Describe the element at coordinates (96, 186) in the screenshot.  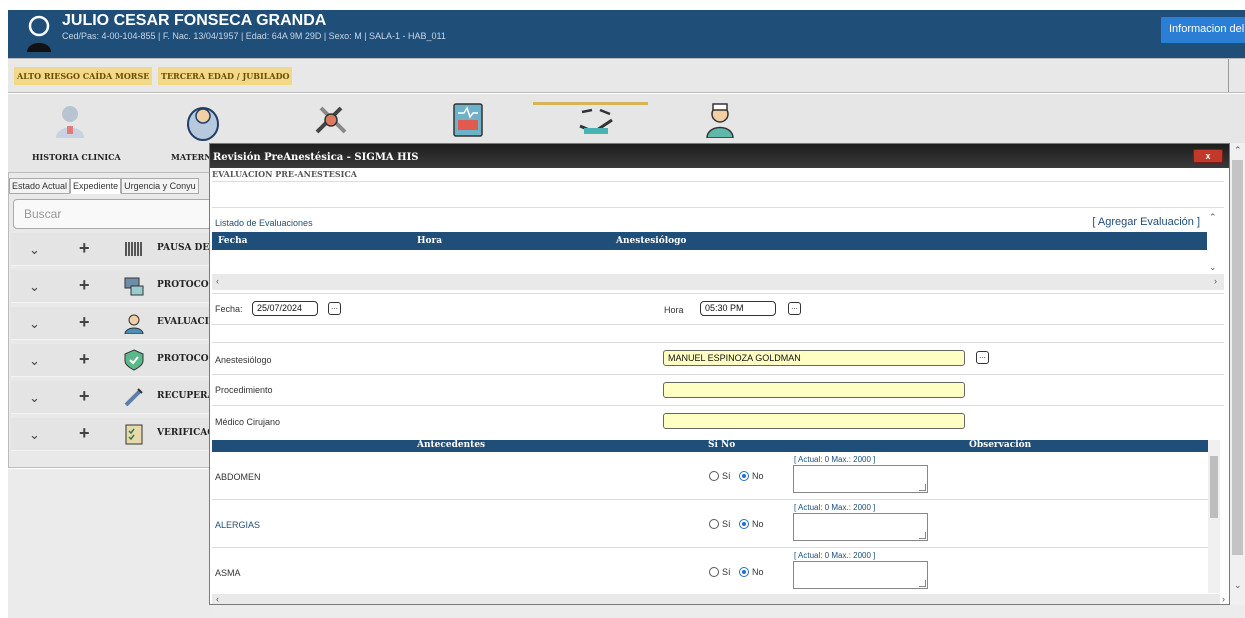
I see `tab-expediente: Expediente` at that location.